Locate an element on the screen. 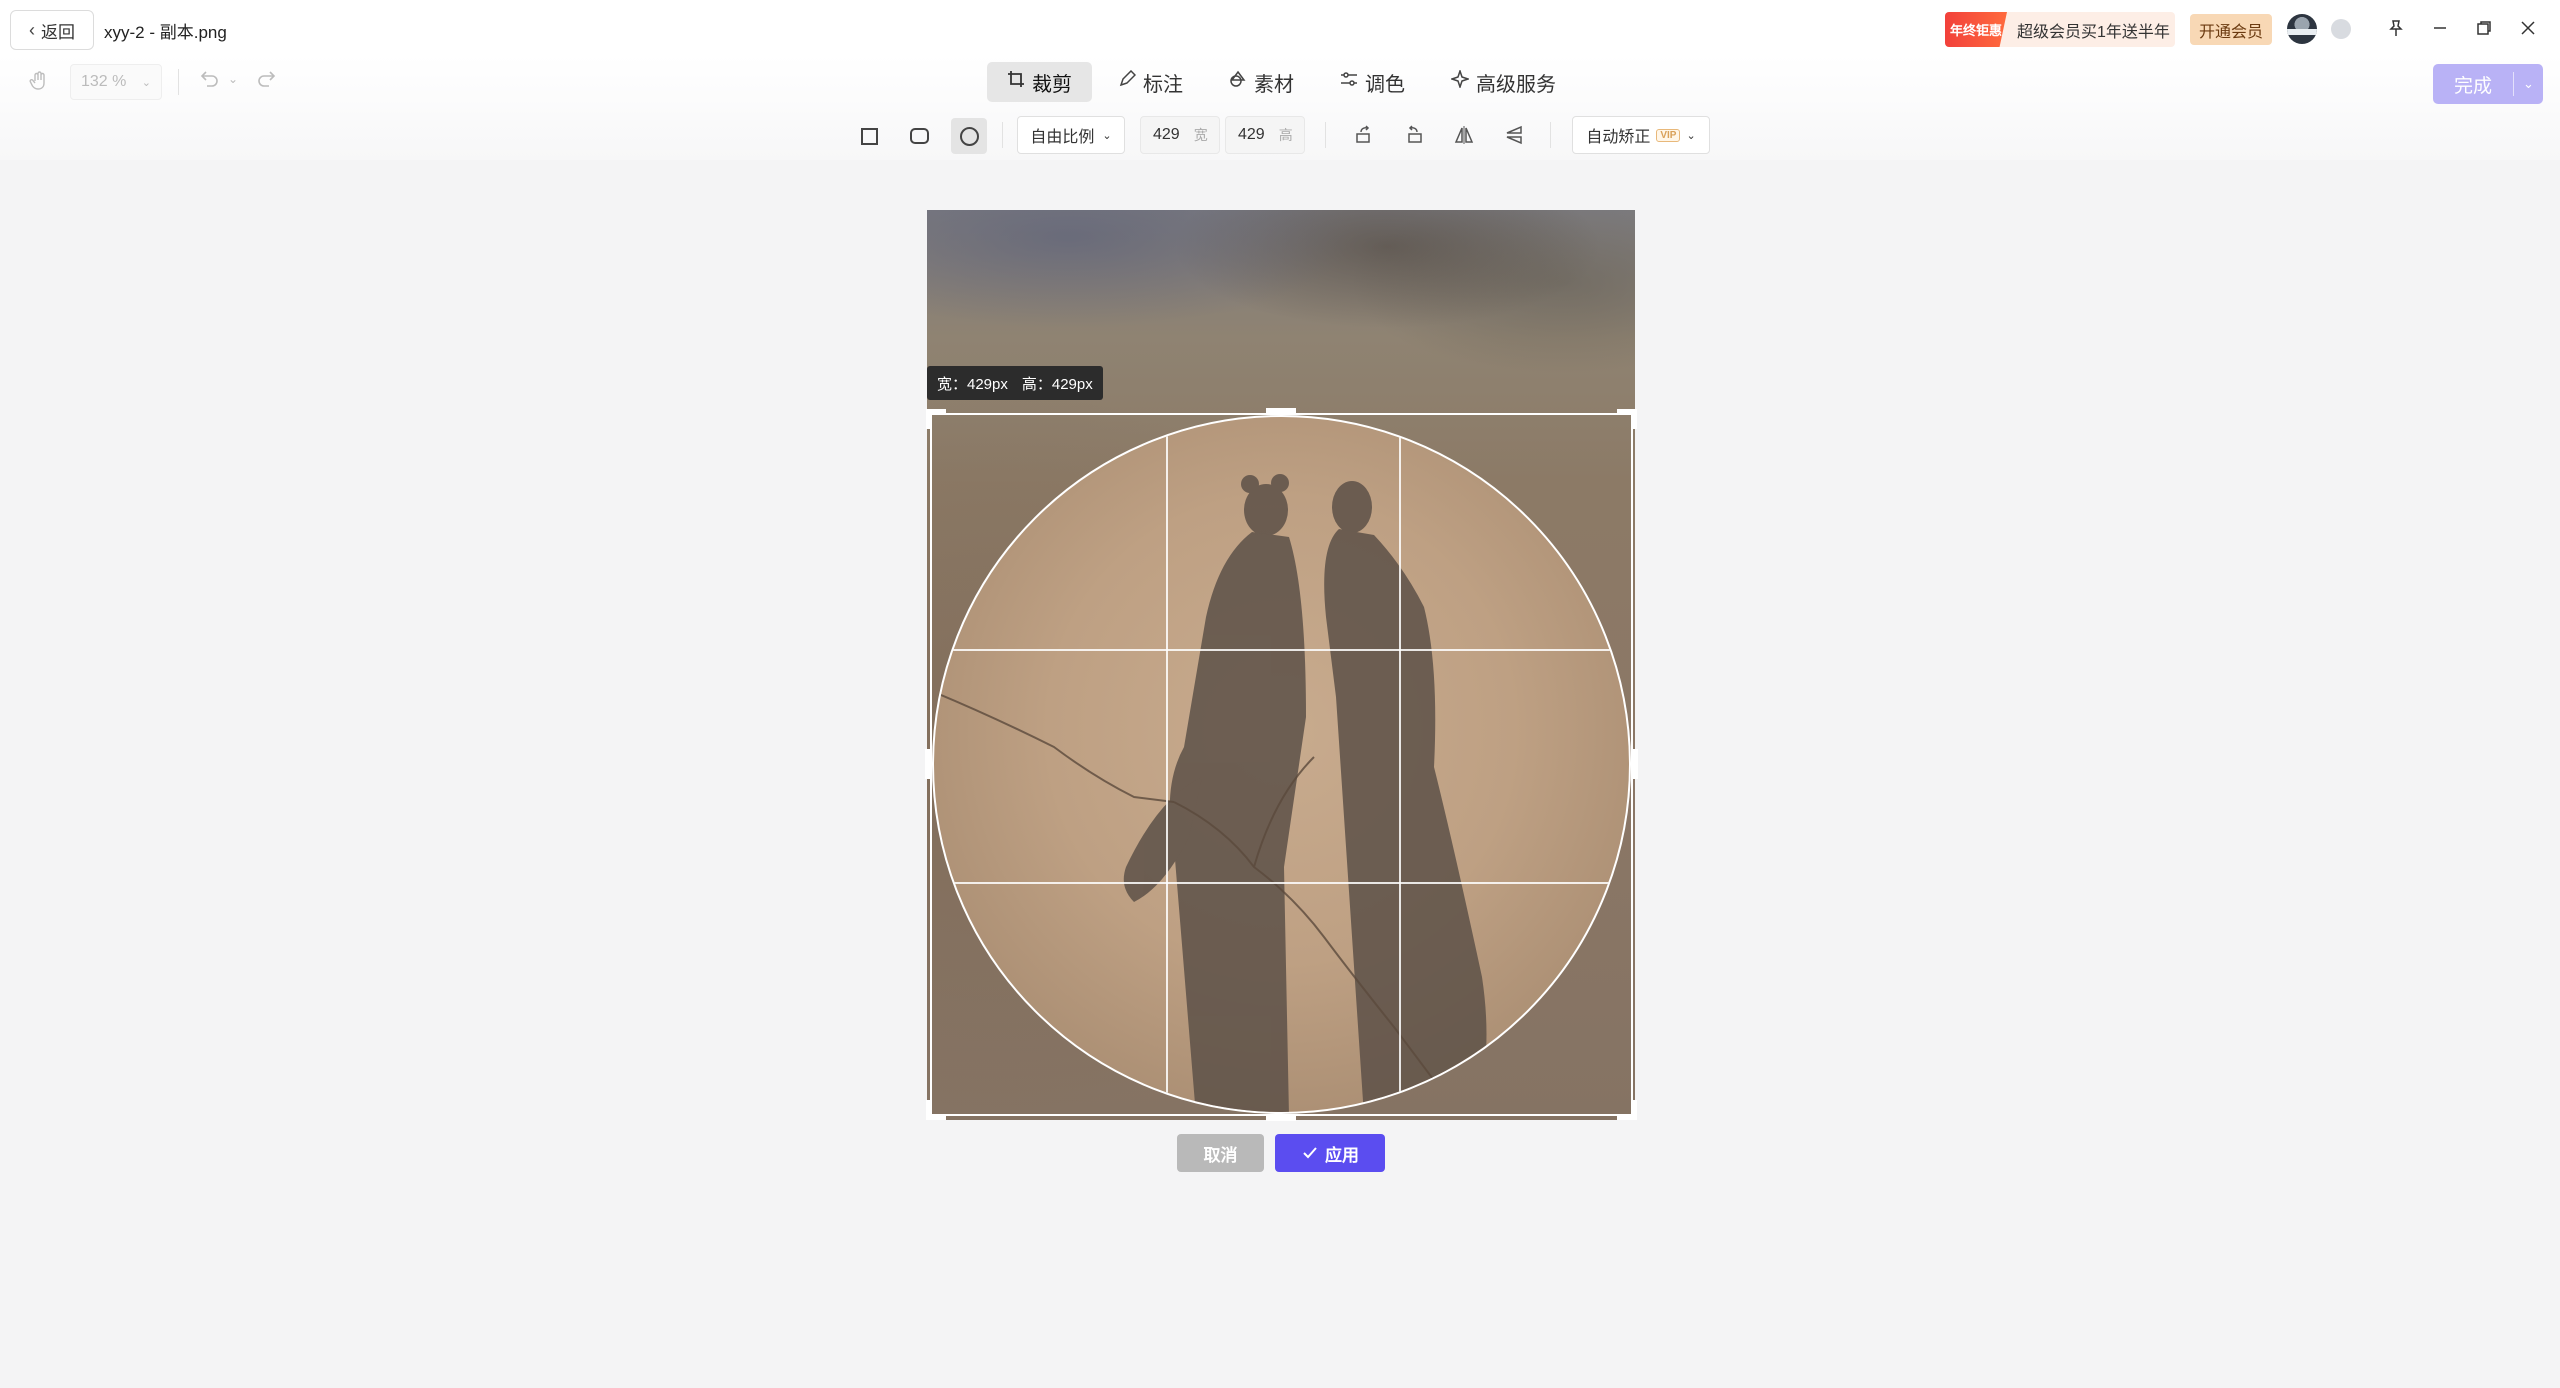  crop-handle-top is located at coordinates (1281, 410).